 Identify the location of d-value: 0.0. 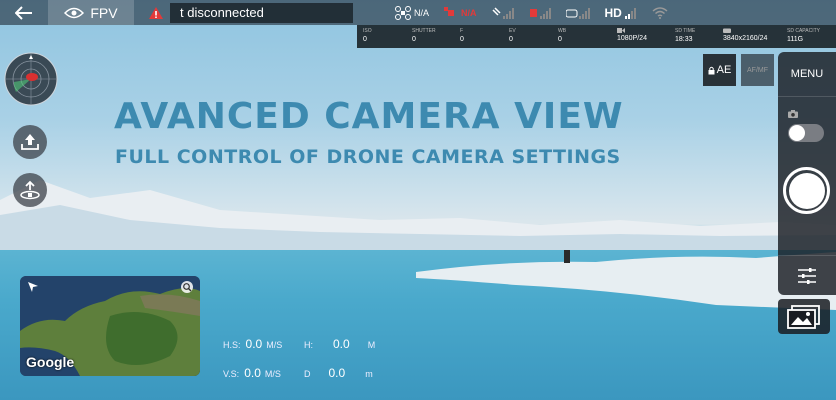
(337, 373).